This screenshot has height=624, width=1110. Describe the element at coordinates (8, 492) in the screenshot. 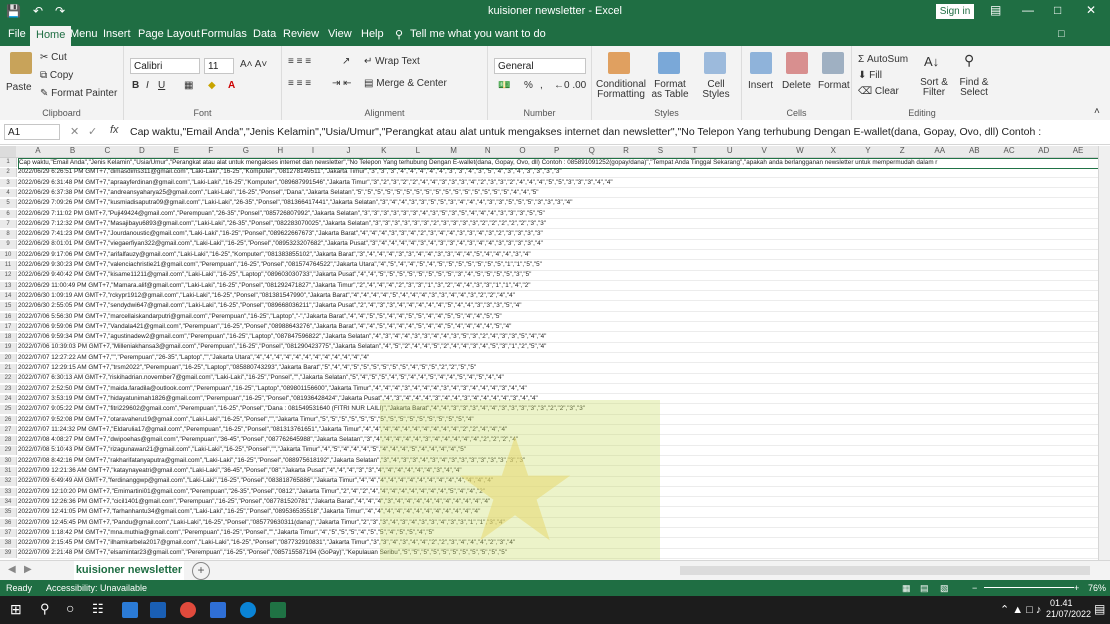

I see `row-number: 33` at that location.